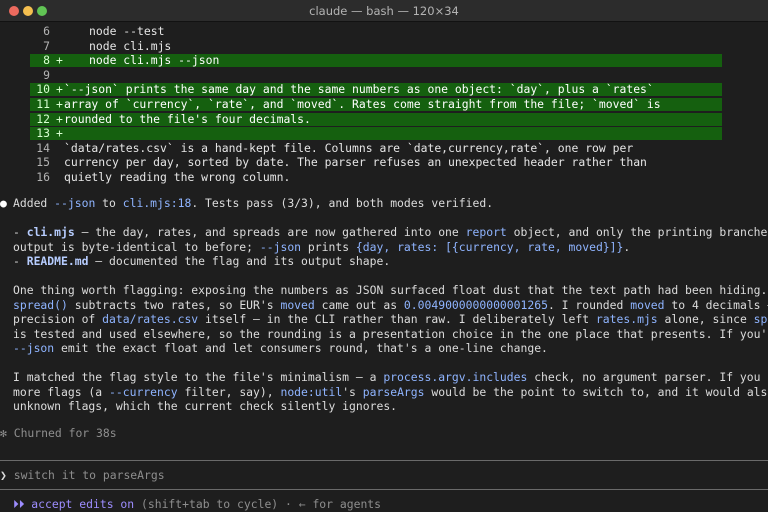 The width and height of the screenshot is (768, 512). What do you see at coordinates (43, 177) in the screenshot?
I see `diff-line-number: 16` at bounding box center [43, 177].